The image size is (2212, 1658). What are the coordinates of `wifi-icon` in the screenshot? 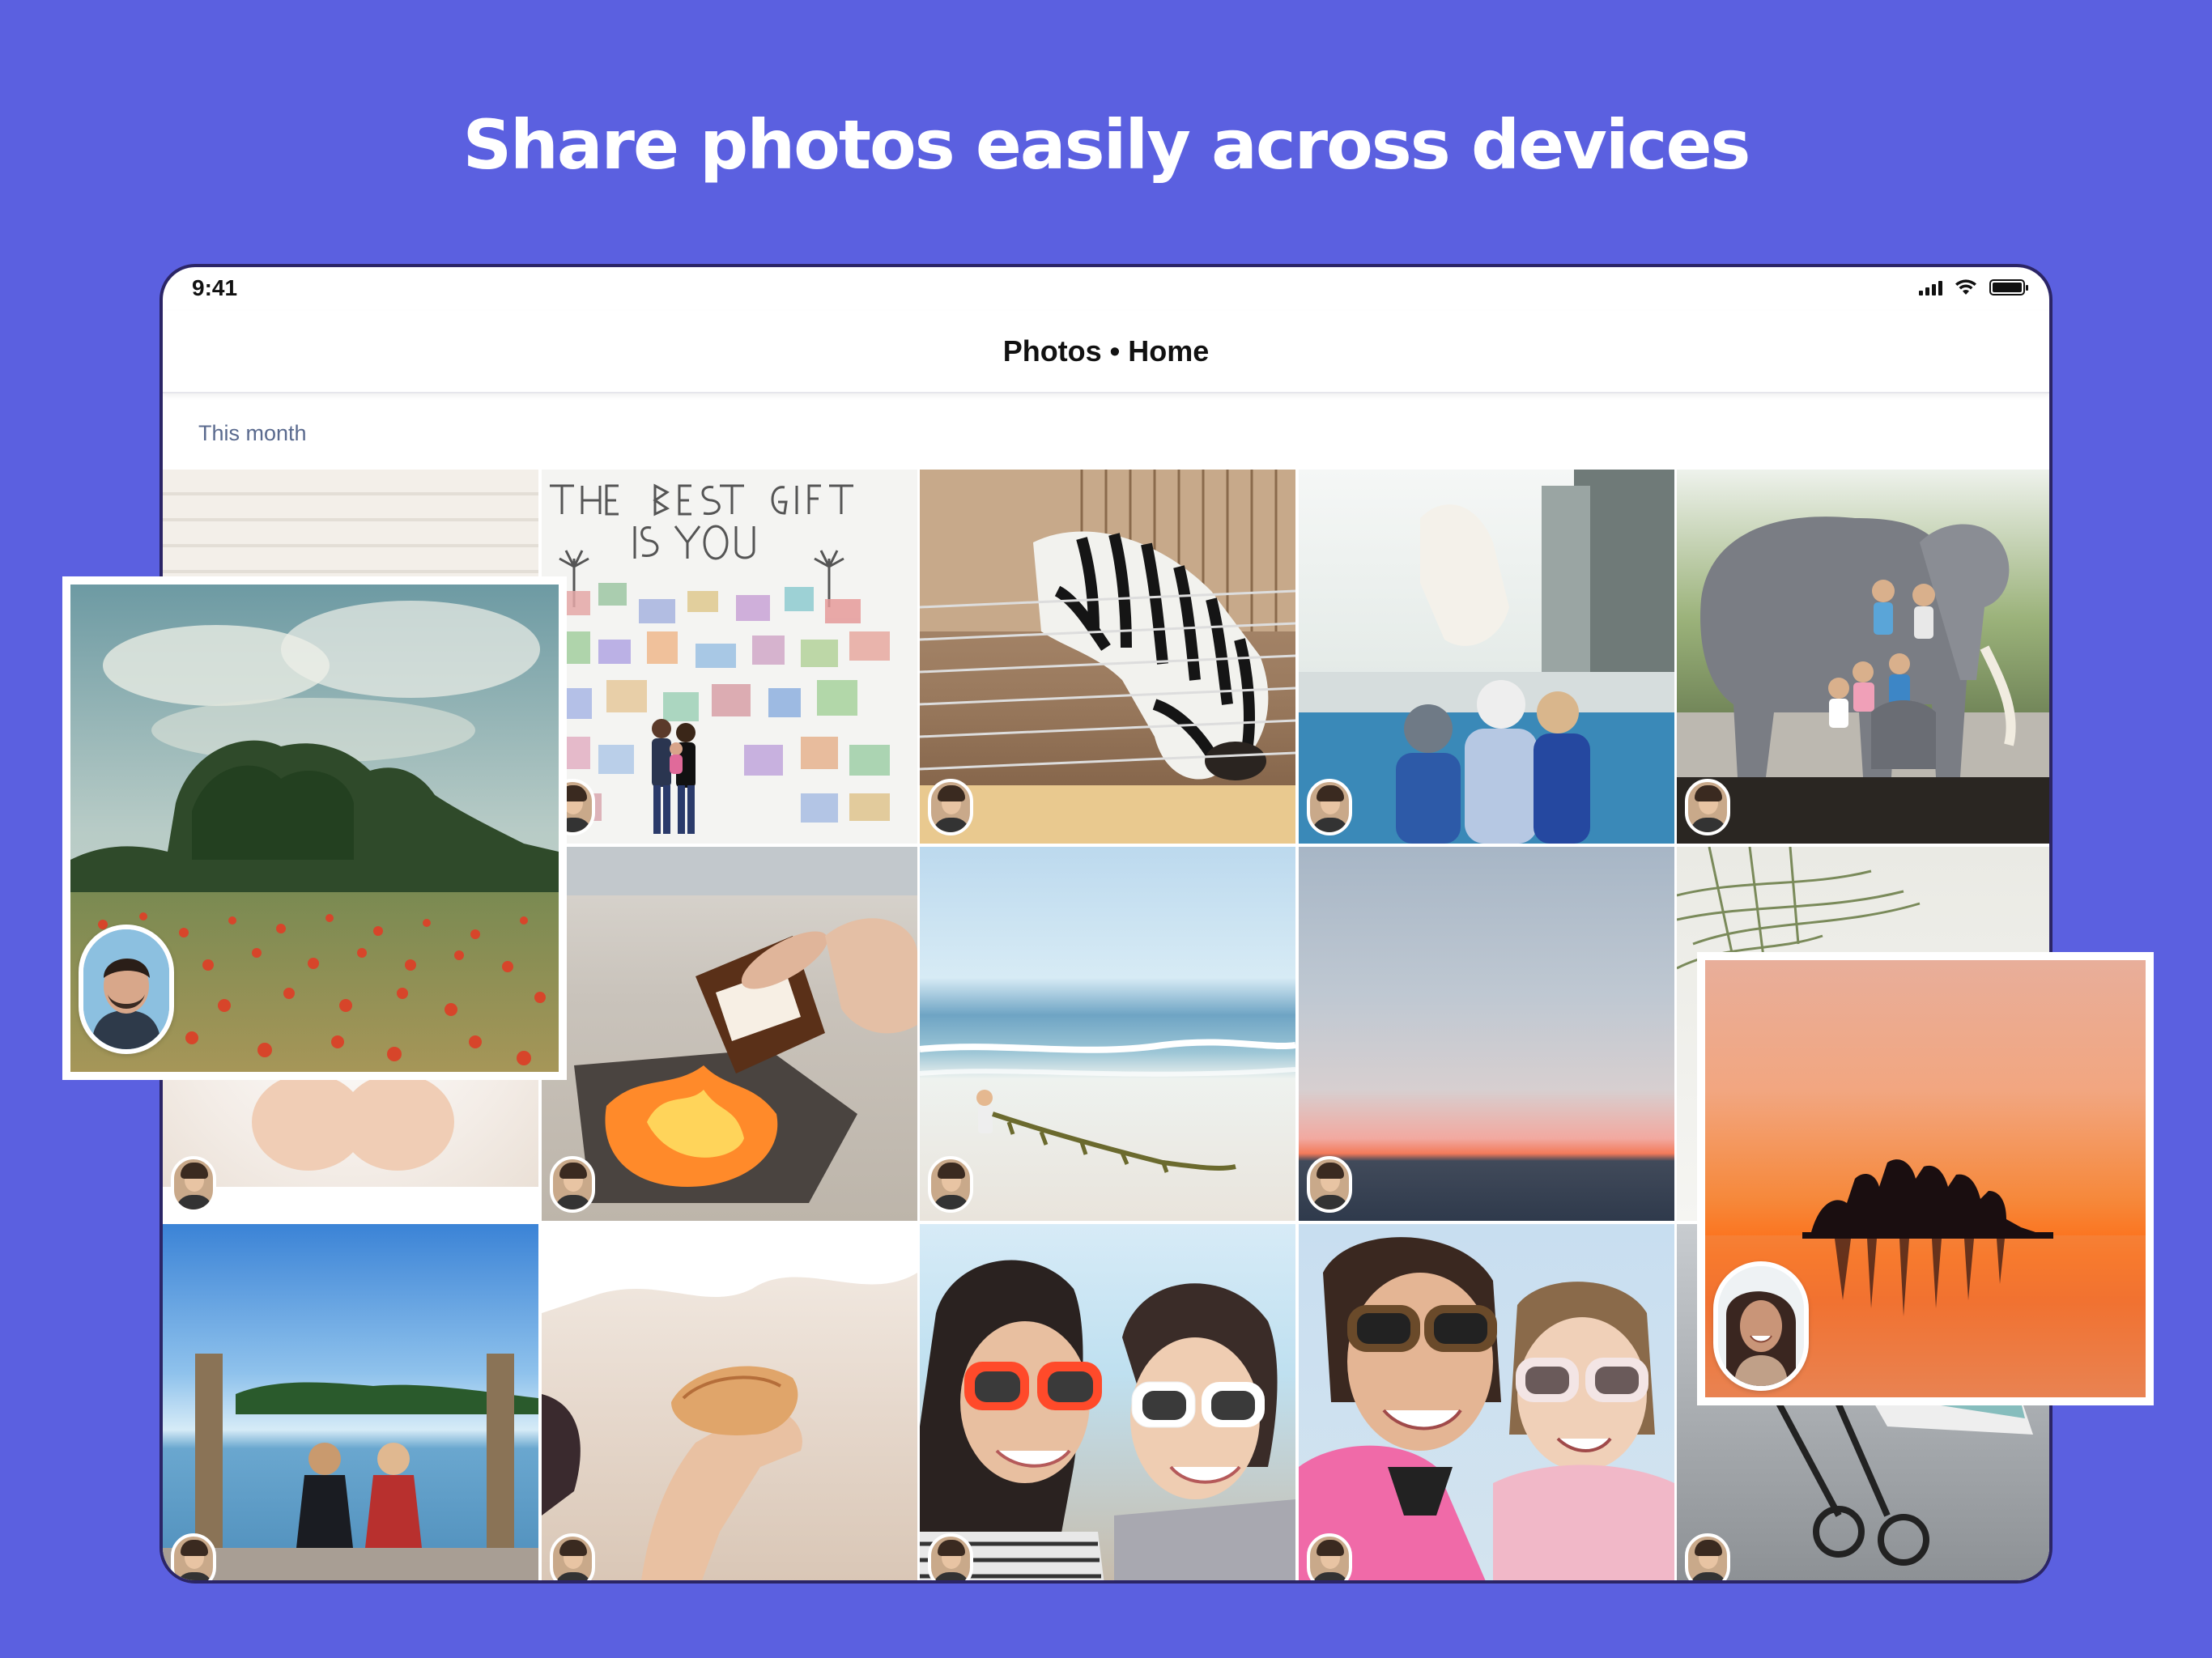 It's located at (1965, 287).